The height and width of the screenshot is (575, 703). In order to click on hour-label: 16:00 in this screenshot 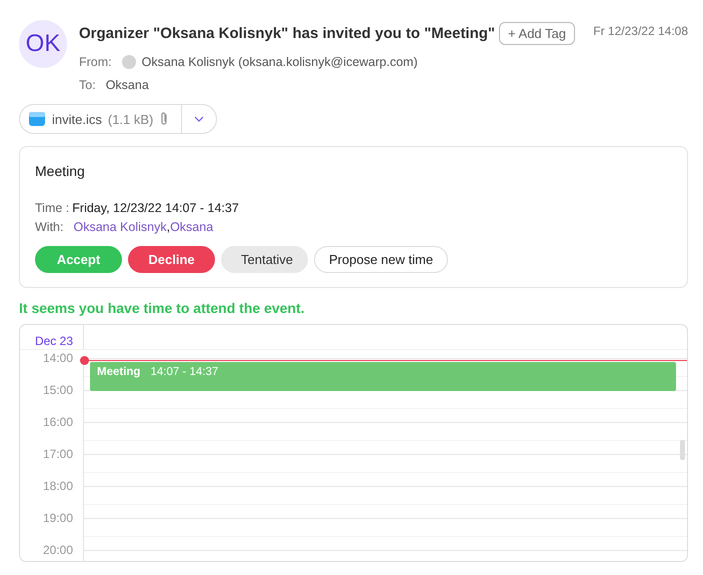, I will do `click(57, 422)`.